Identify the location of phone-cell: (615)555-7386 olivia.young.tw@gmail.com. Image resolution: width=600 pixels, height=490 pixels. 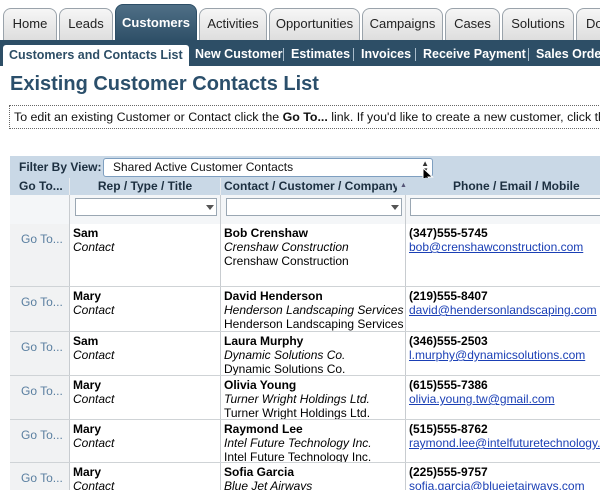
(503, 397).